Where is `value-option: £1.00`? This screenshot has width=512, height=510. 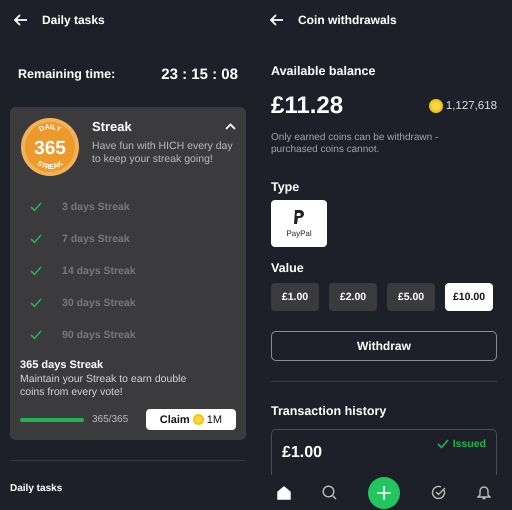 value-option: £1.00 is located at coordinates (295, 297).